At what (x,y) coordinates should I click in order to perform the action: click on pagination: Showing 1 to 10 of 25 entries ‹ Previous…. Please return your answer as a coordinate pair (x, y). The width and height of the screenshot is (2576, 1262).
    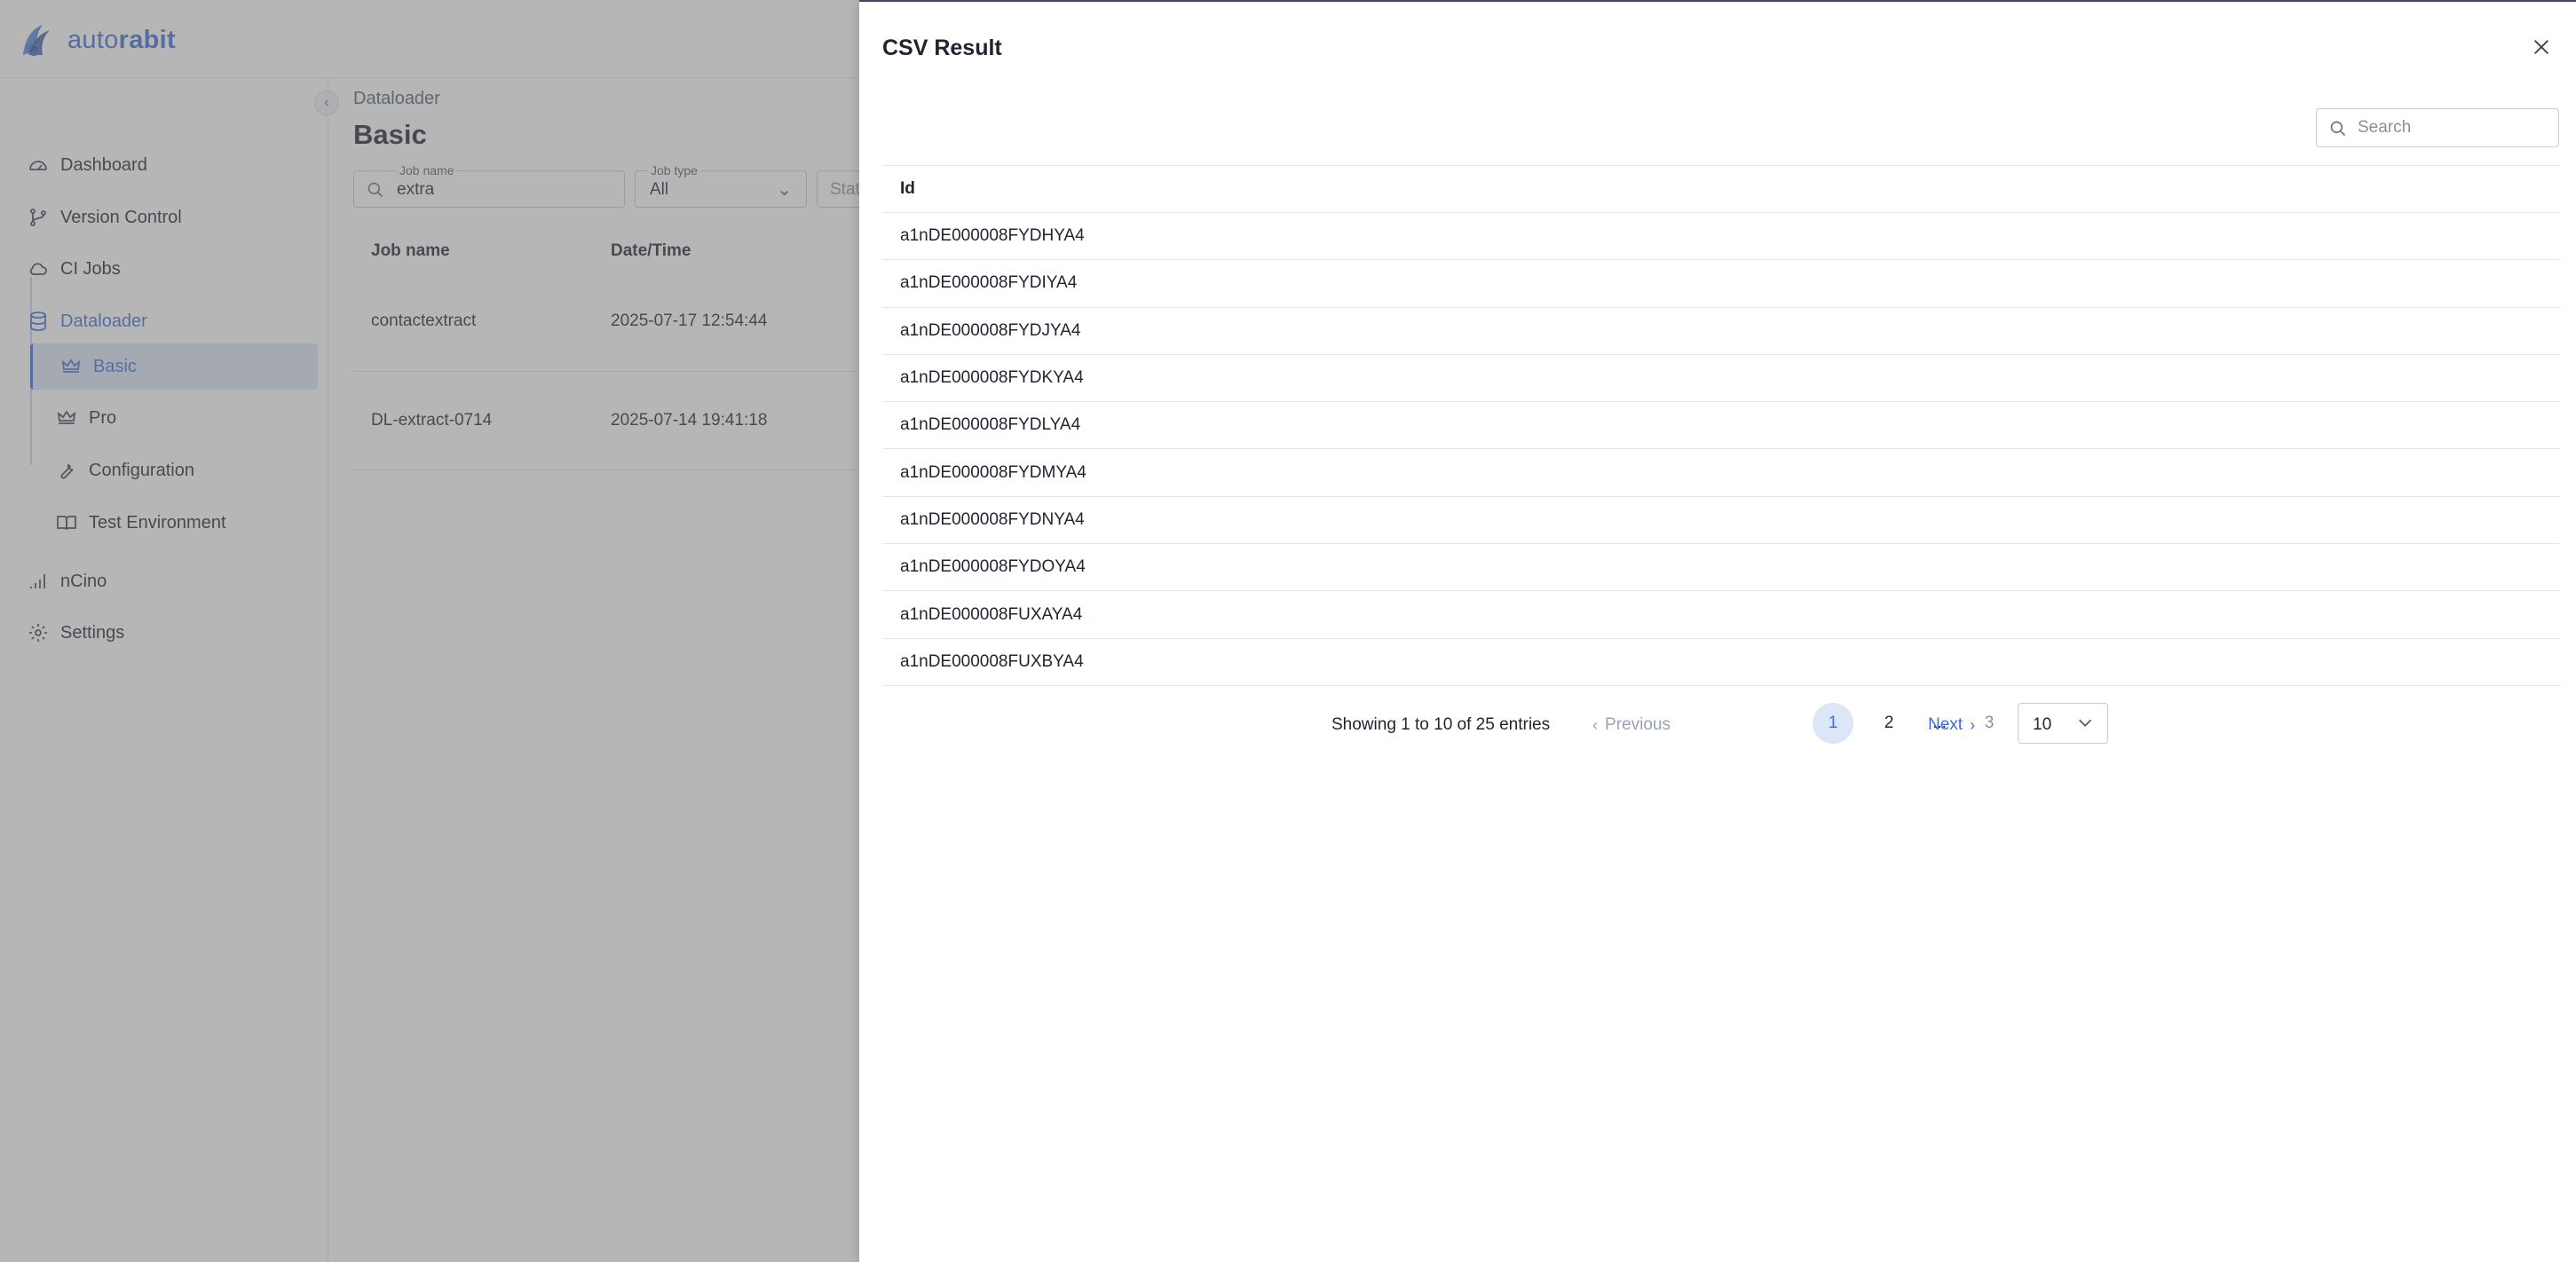
    Looking at the image, I should click on (1717, 725).